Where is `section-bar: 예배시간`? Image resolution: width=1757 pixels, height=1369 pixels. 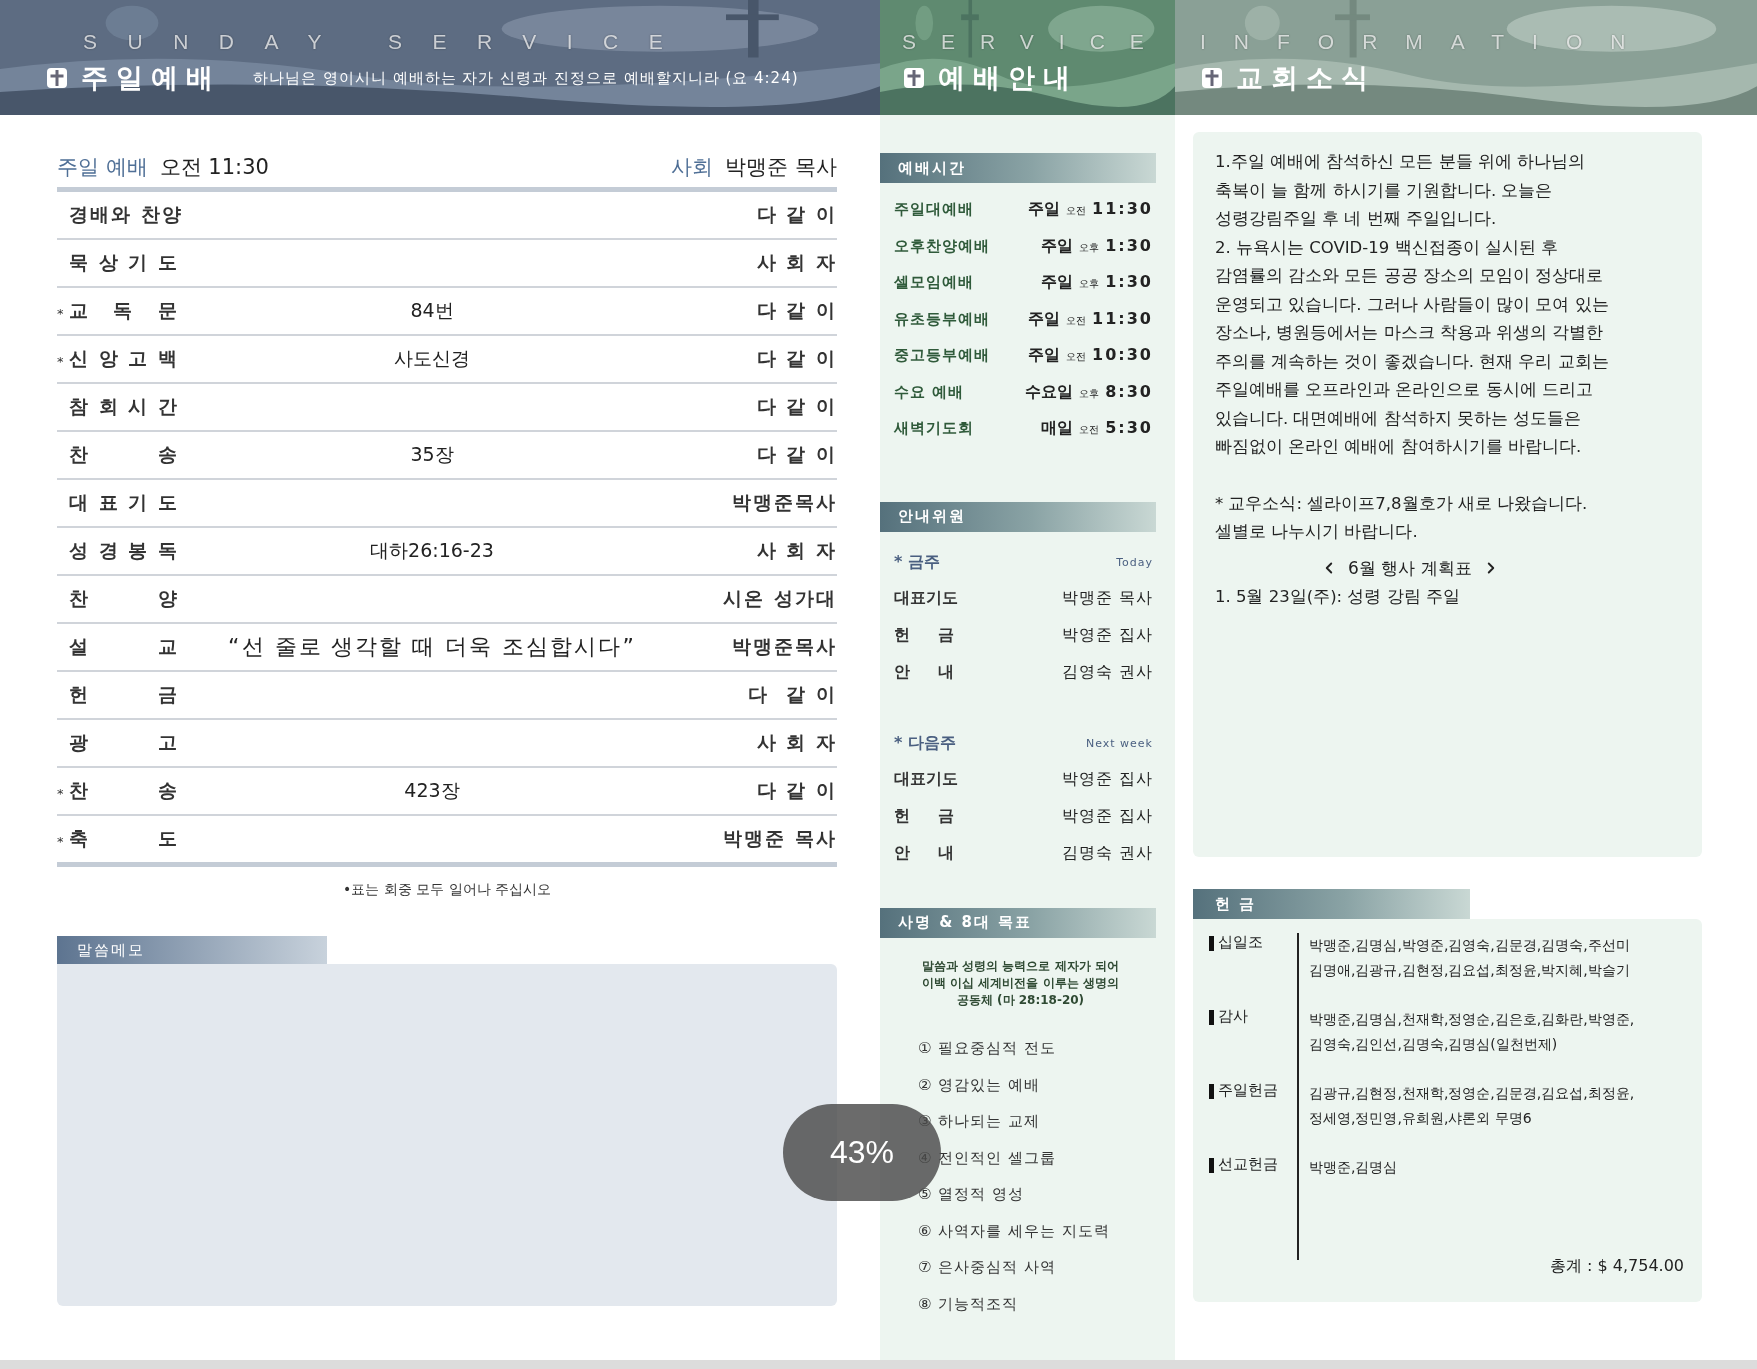
section-bar: 예배시간 is located at coordinates (1018, 168).